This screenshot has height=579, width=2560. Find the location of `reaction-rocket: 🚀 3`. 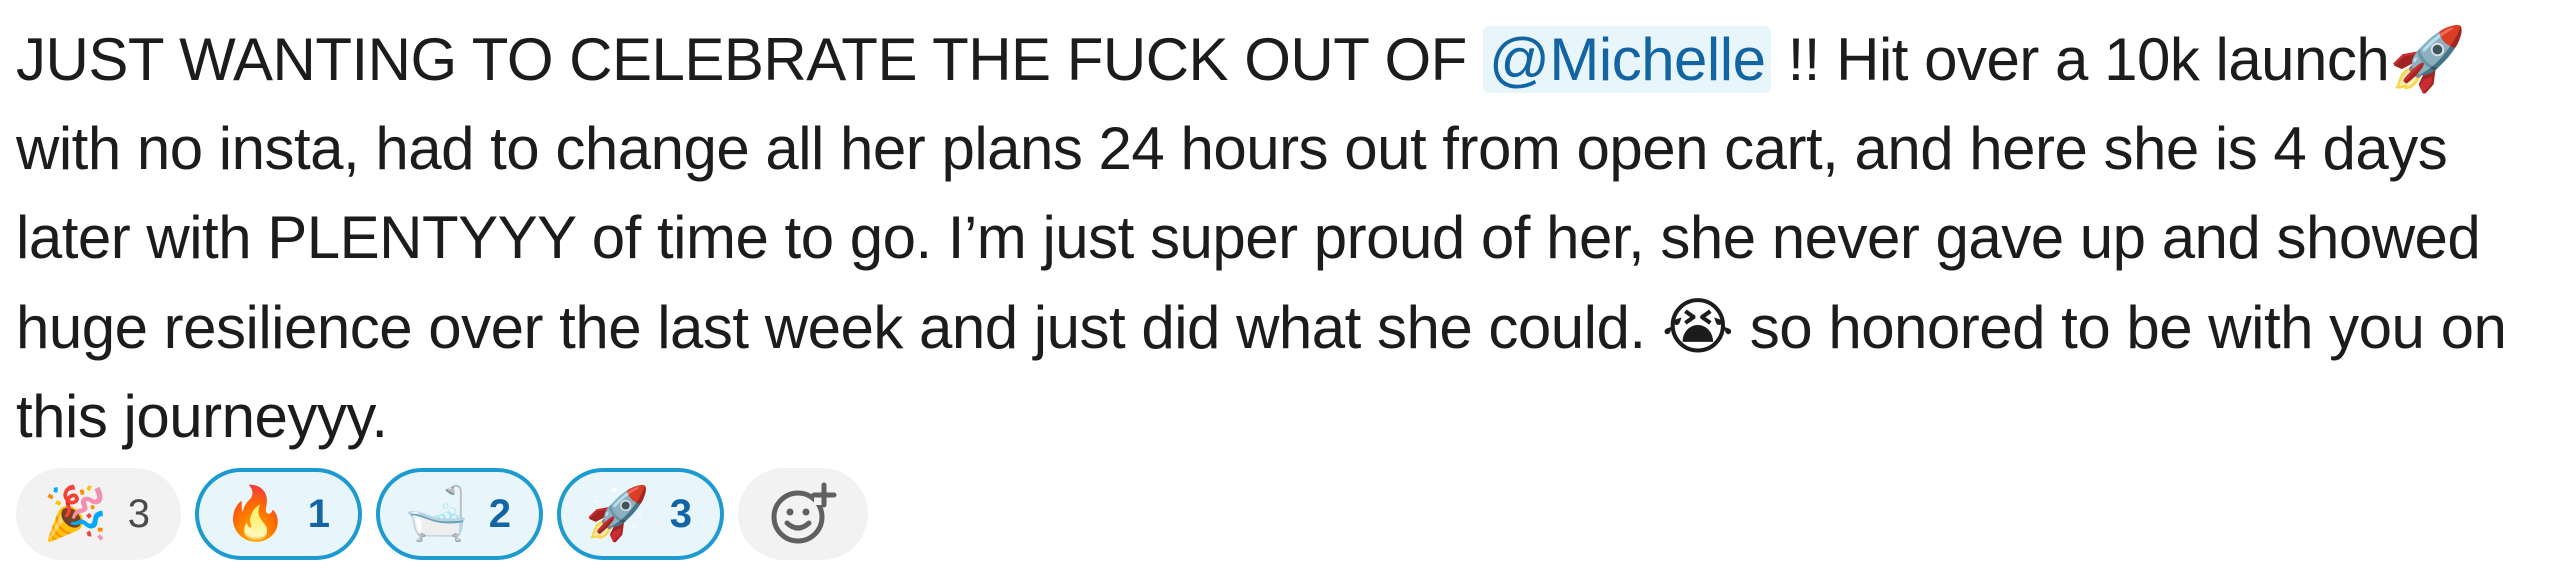

reaction-rocket: 🚀 3 is located at coordinates (640, 514).